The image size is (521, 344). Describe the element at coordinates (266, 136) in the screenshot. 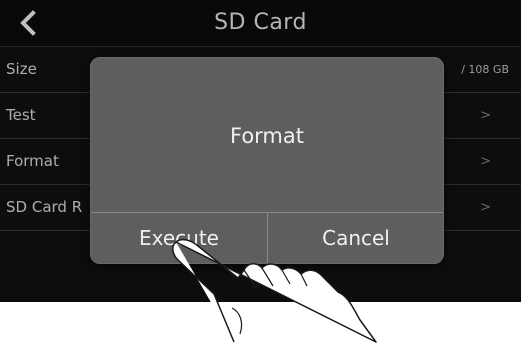

I see `dialog-title: Format` at that location.